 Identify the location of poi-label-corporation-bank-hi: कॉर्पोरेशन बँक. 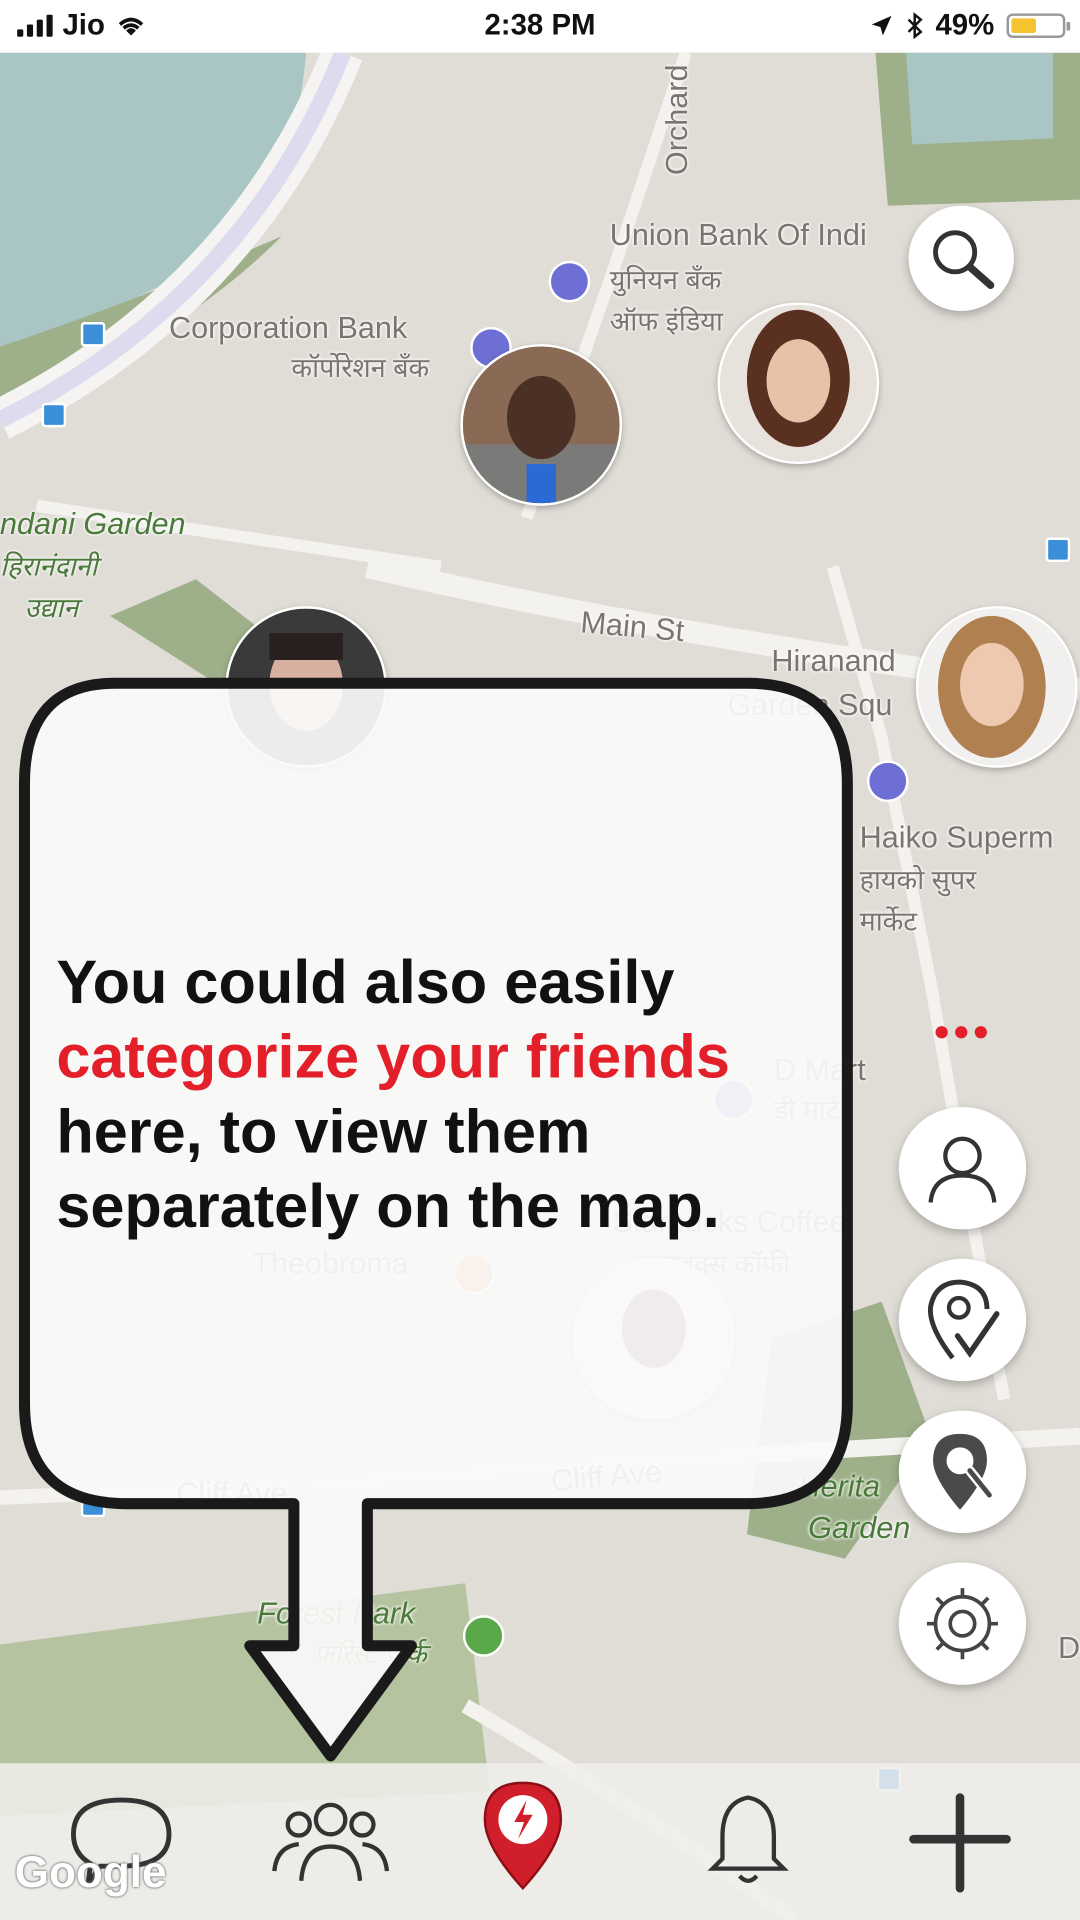
(360, 368).